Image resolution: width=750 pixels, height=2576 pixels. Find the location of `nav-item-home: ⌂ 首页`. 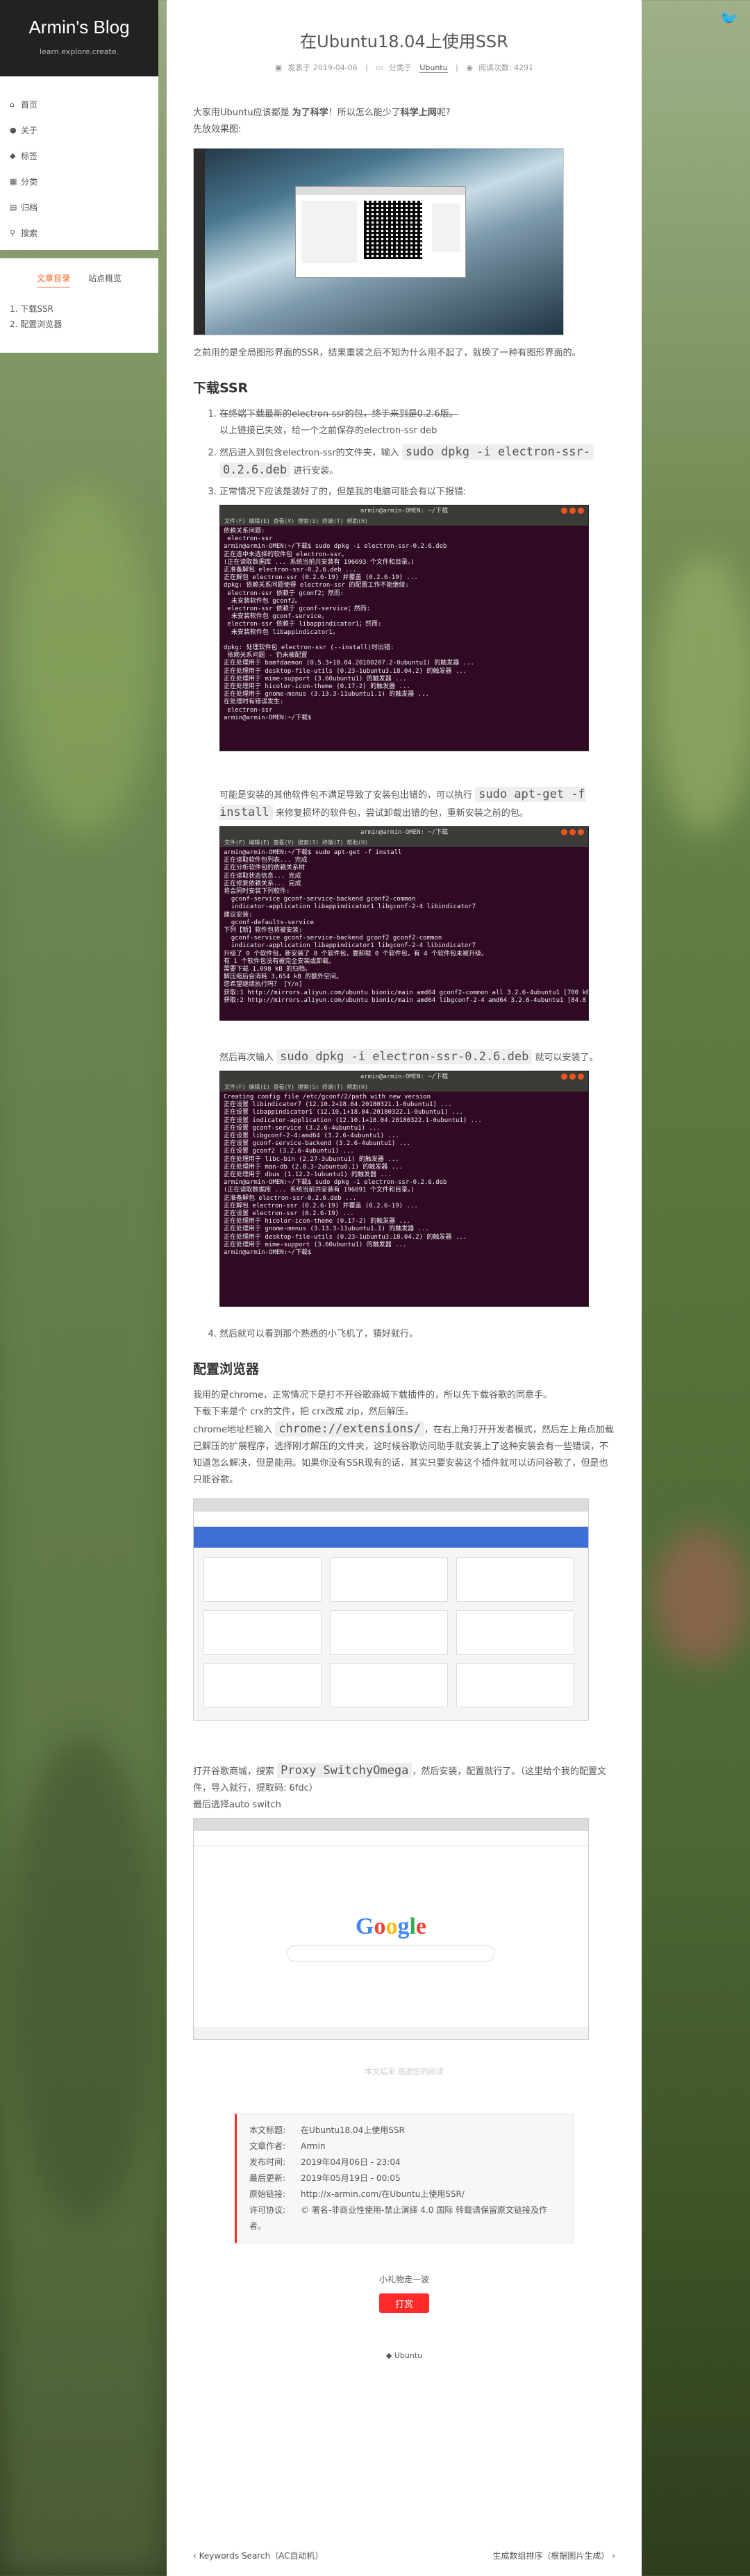

nav-item-home: ⌂ 首页 is located at coordinates (79, 104).